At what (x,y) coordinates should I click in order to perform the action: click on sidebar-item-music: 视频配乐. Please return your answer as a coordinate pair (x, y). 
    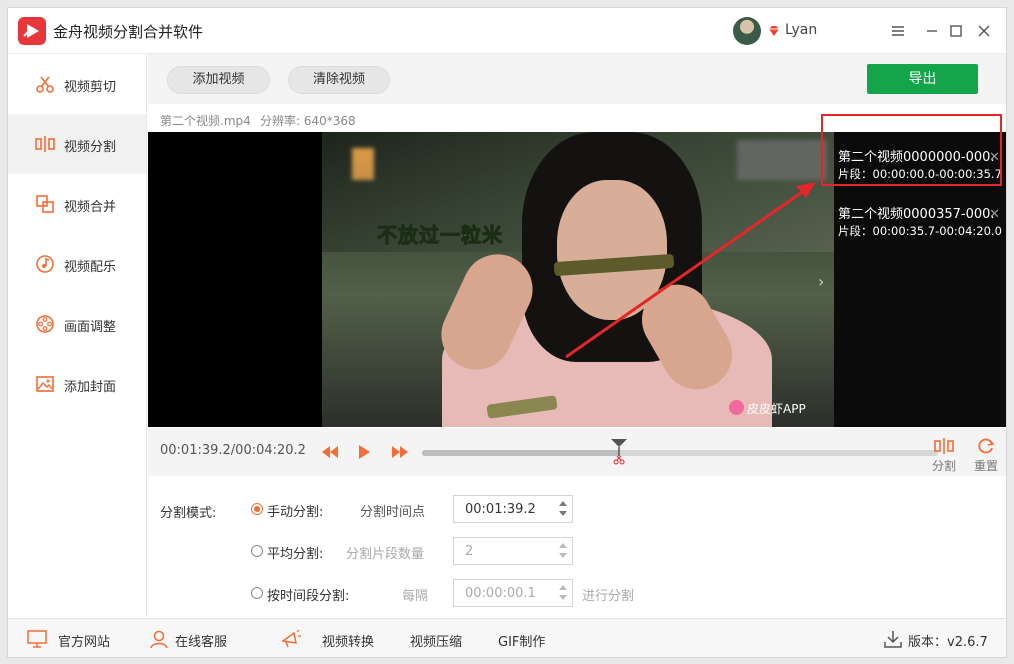
    Looking at the image, I should click on (77, 264).